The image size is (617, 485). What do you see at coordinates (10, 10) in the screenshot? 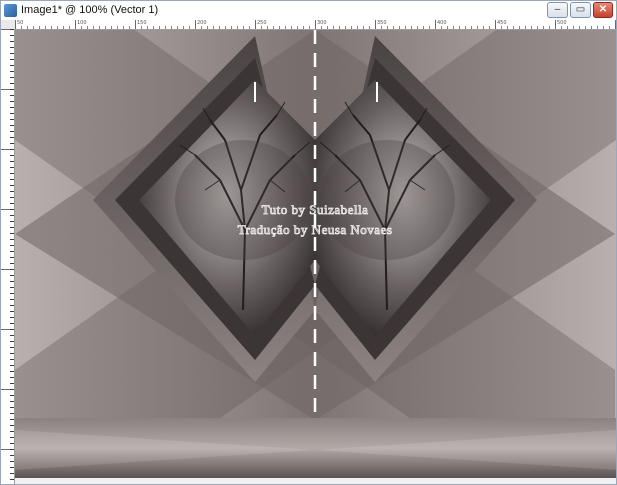
I see `paint-shop-pro-icon` at bounding box center [10, 10].